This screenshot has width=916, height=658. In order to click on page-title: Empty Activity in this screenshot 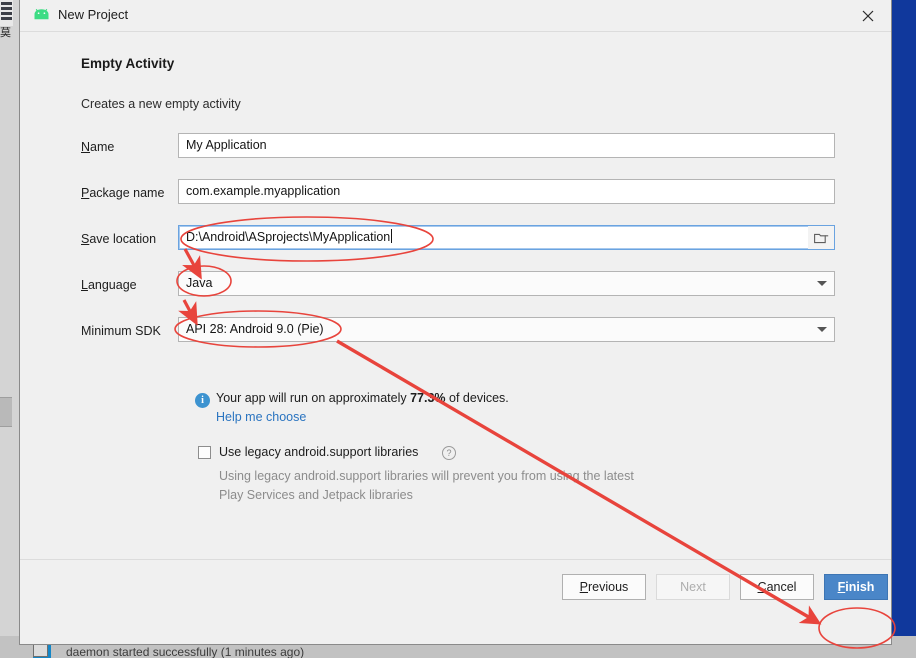, I will do `click(128, 63)`.